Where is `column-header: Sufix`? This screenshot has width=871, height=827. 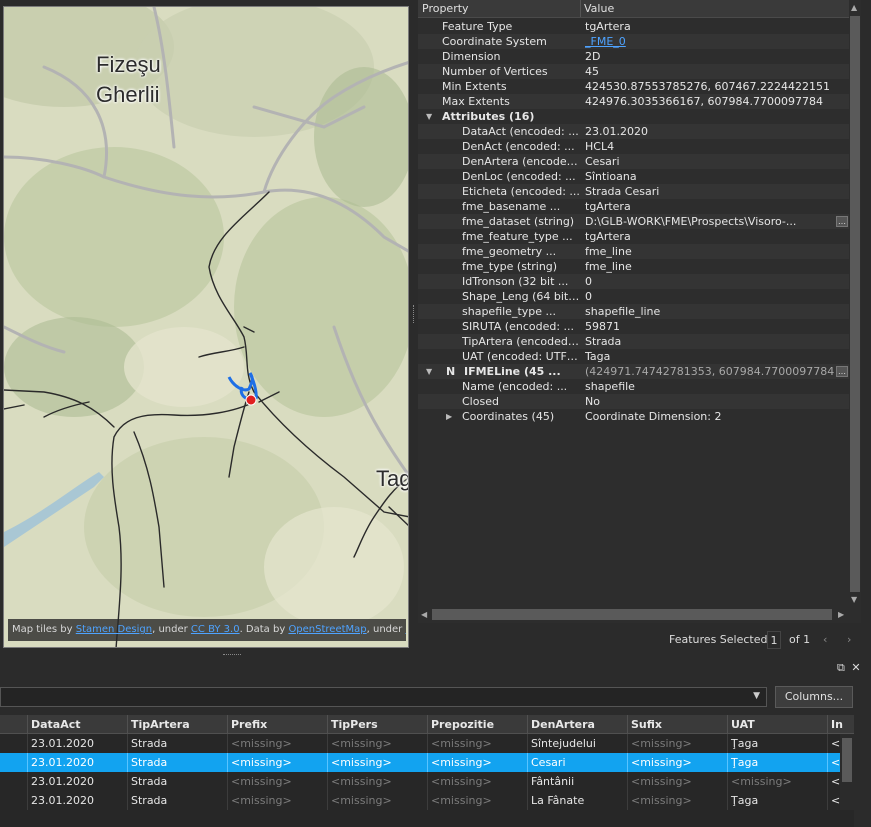 column-header: Sufix is located at coordinates (678, 724).